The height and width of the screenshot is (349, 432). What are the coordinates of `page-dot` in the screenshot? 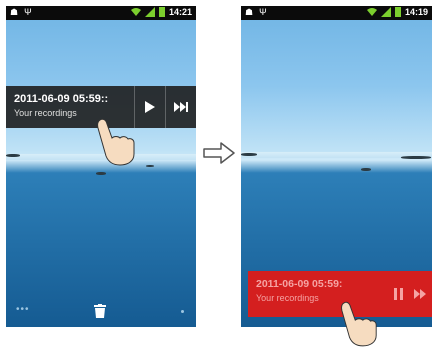 It's located at (182, 311).